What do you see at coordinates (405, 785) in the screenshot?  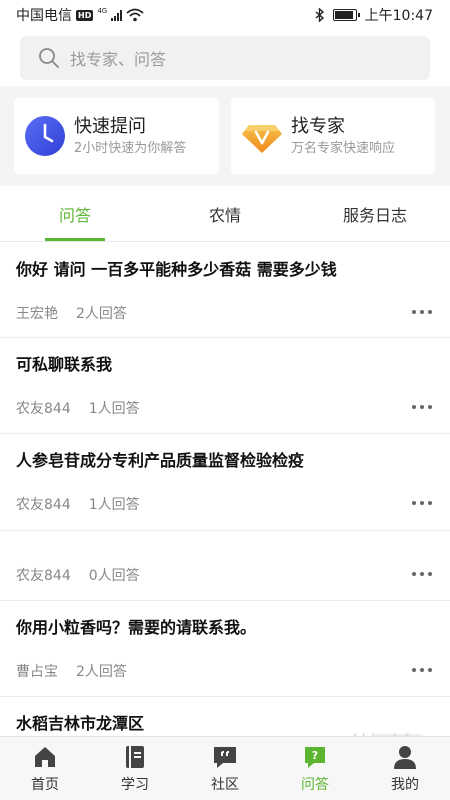 I see `nav-profile-label: 我的` at bounding box center [405, 785].